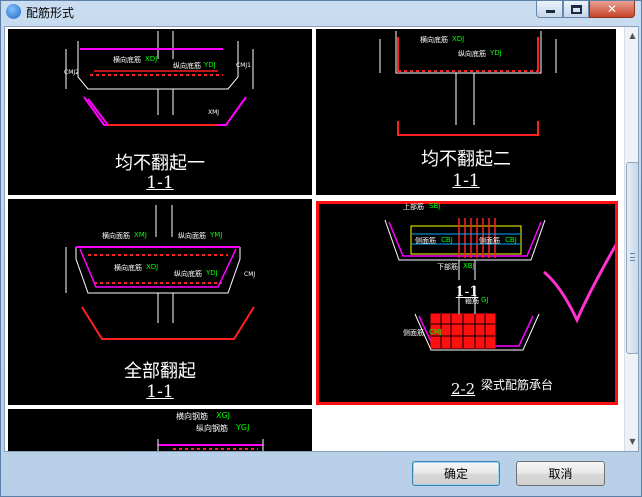 This screenshot has width=642, height=497. Describe the element at coordinates (160, 430) in the screenshot. I see `option-tile-5: 横向钢筋 XGJ 纵向钢筋 YGJ` at that location.